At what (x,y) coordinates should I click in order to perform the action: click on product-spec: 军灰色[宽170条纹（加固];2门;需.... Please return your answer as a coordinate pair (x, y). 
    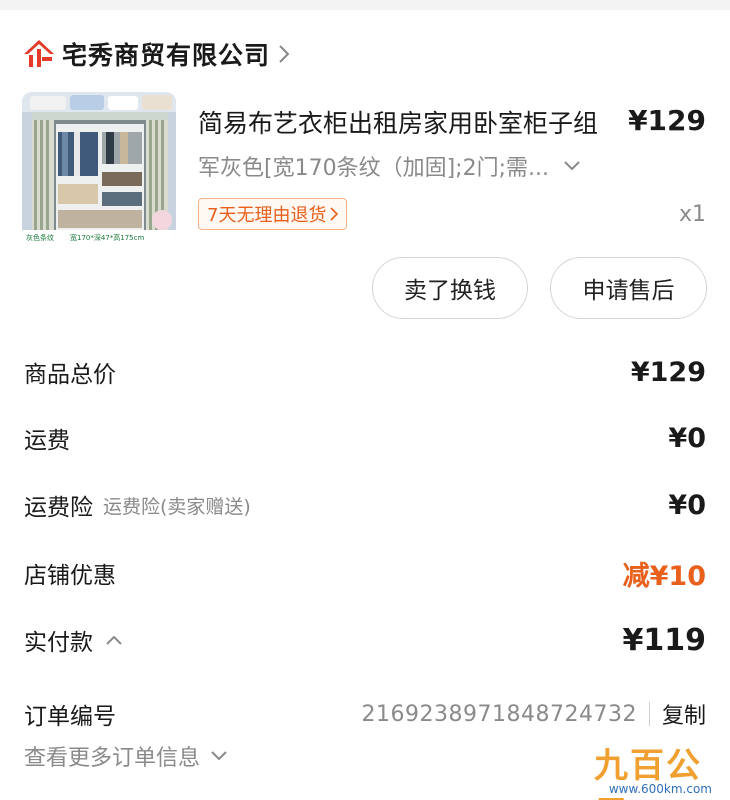
    Looking at the image, I should click on (373, 168).